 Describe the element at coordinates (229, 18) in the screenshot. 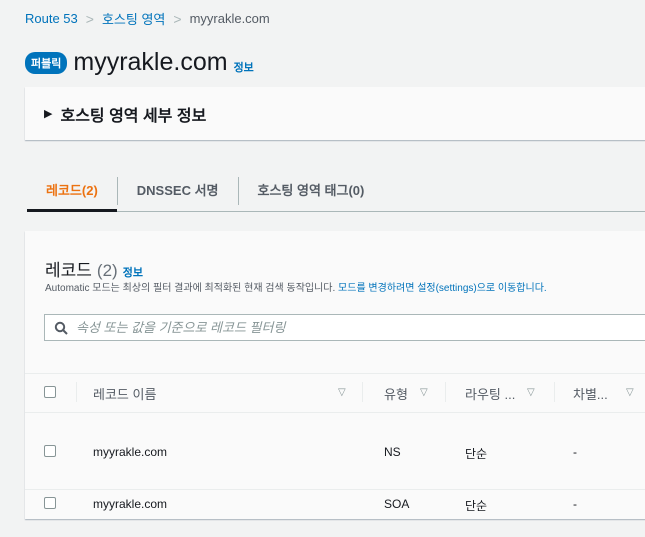

I see `breadcrumb-current: myyrakle.com` at that location.